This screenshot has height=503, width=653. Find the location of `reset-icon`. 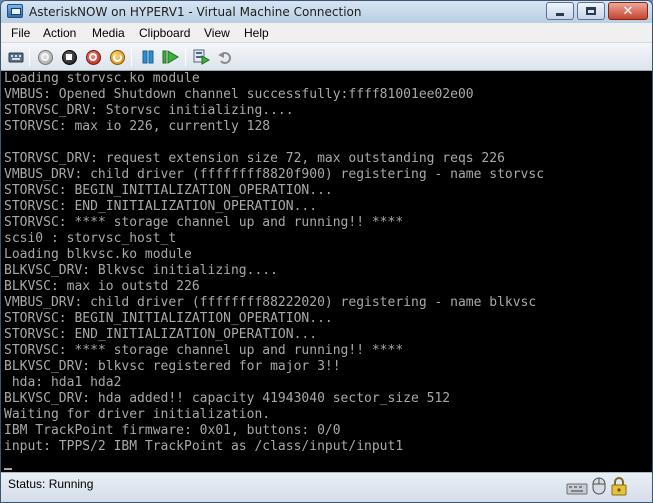

reset-icon is located at coordinates (170, 57).